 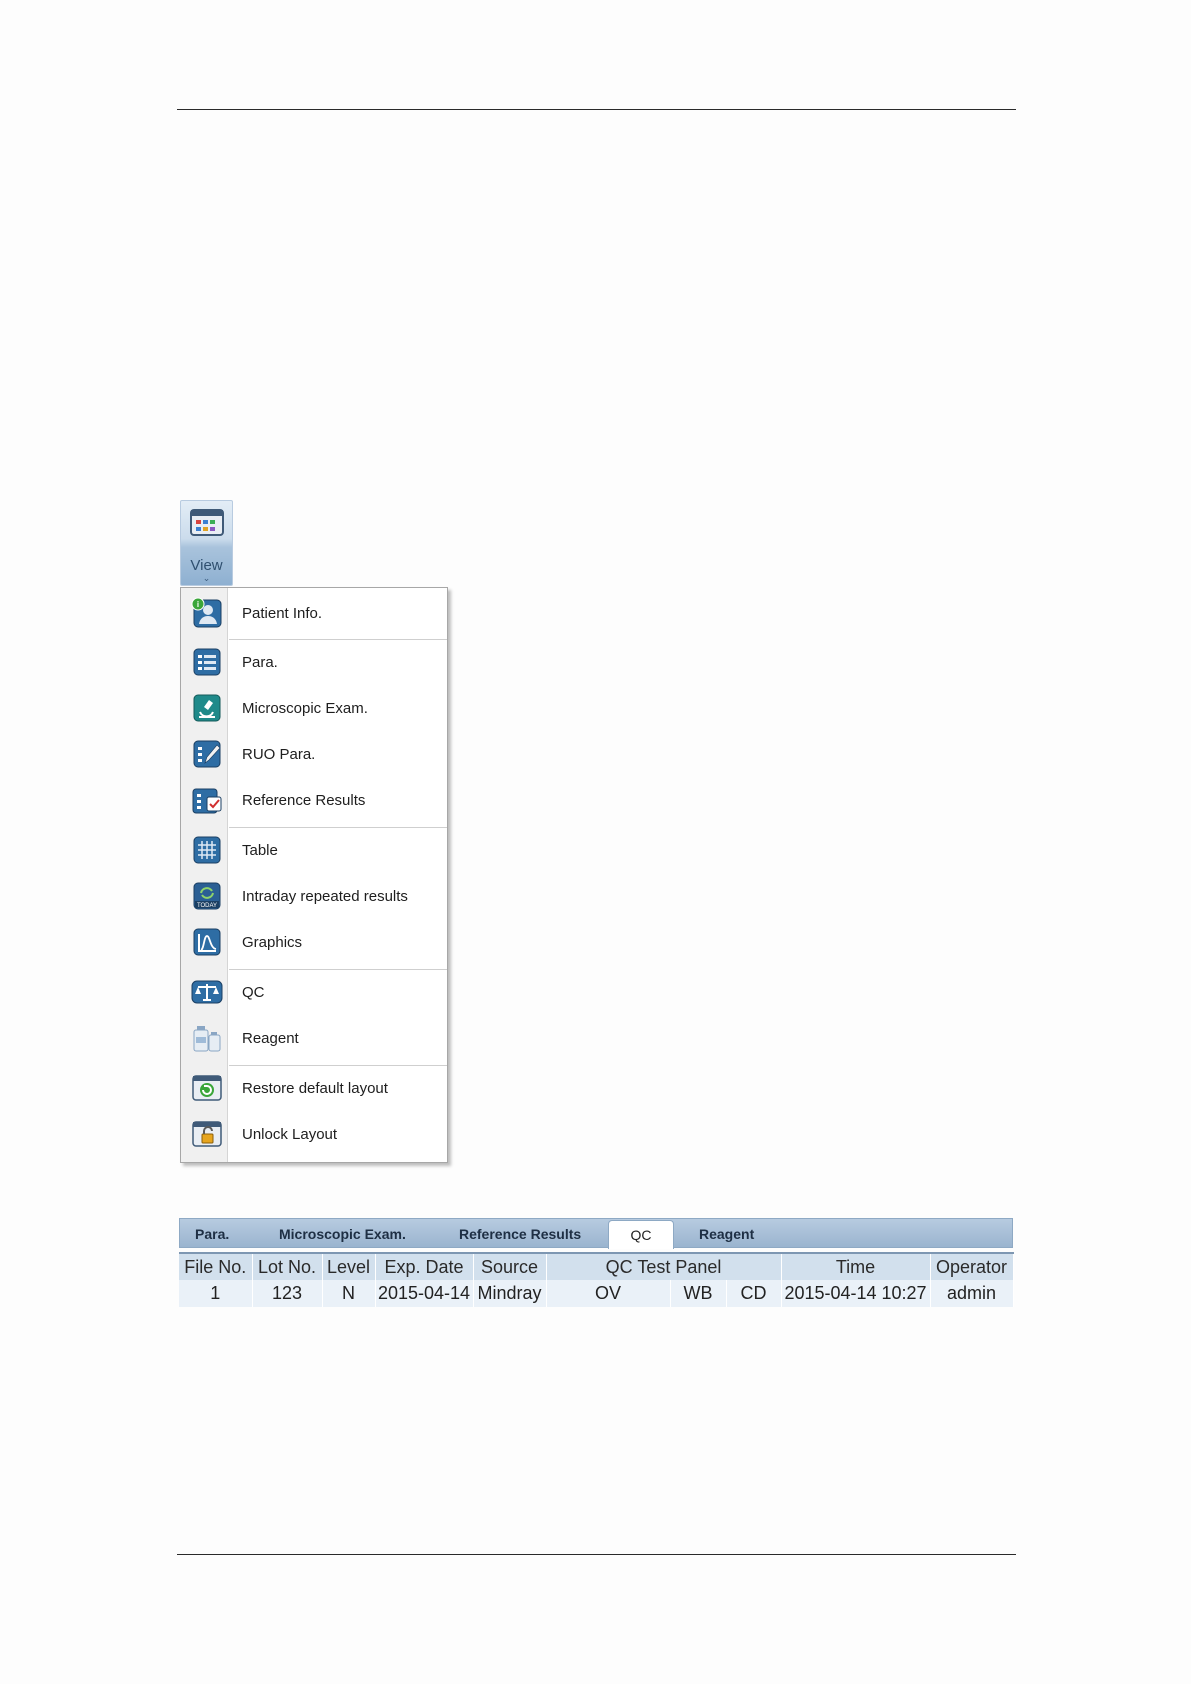 What do you see at coordinates (325, 896) in the screenshot?
I see `menu-item-label: Intraday repeated results` at bounding box center [325, 896].